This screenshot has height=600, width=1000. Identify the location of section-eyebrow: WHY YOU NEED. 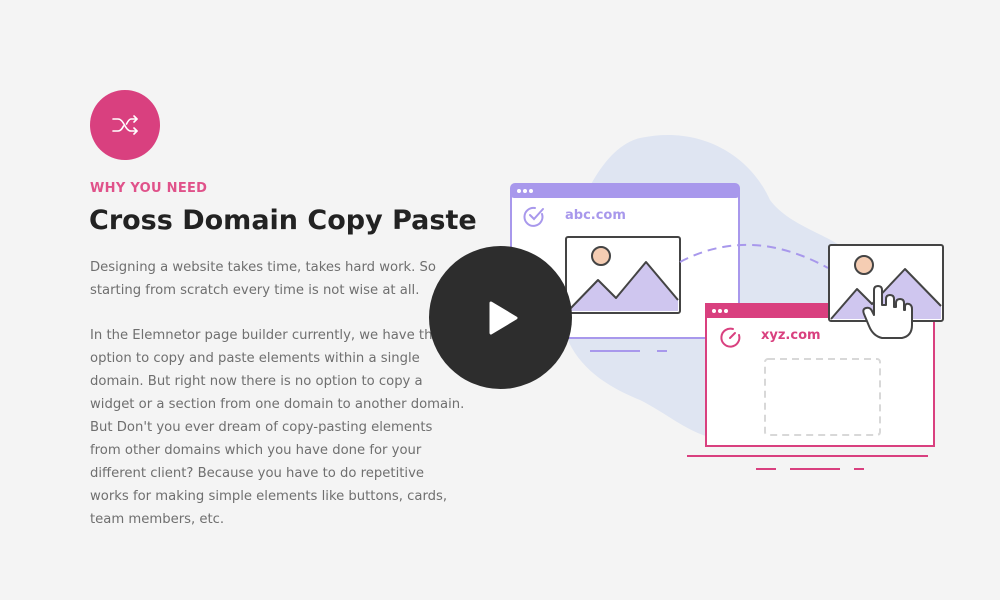
(149, 188).